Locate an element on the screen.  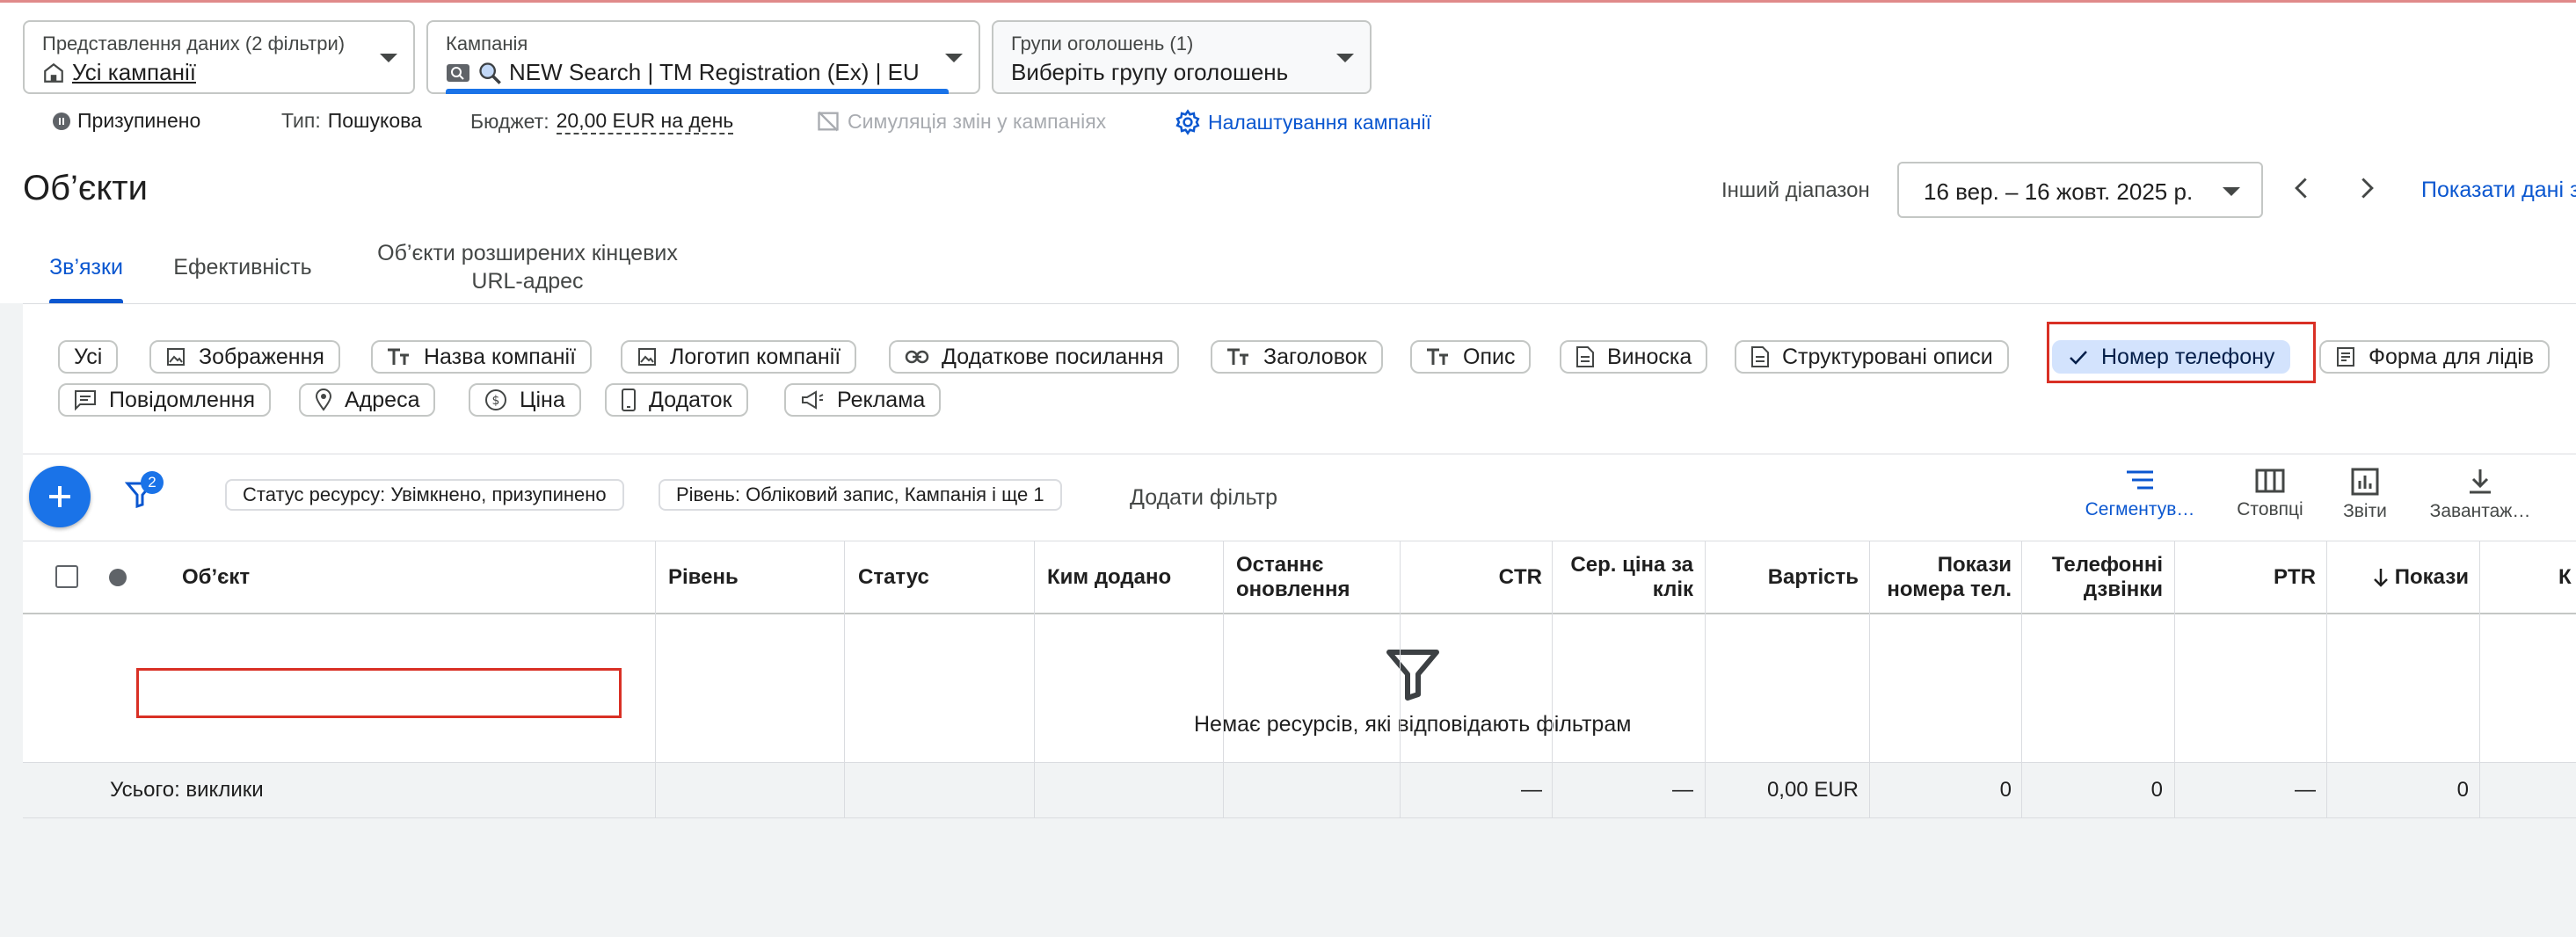
col-cost: Вартість is located at coordinates (1784, 577).